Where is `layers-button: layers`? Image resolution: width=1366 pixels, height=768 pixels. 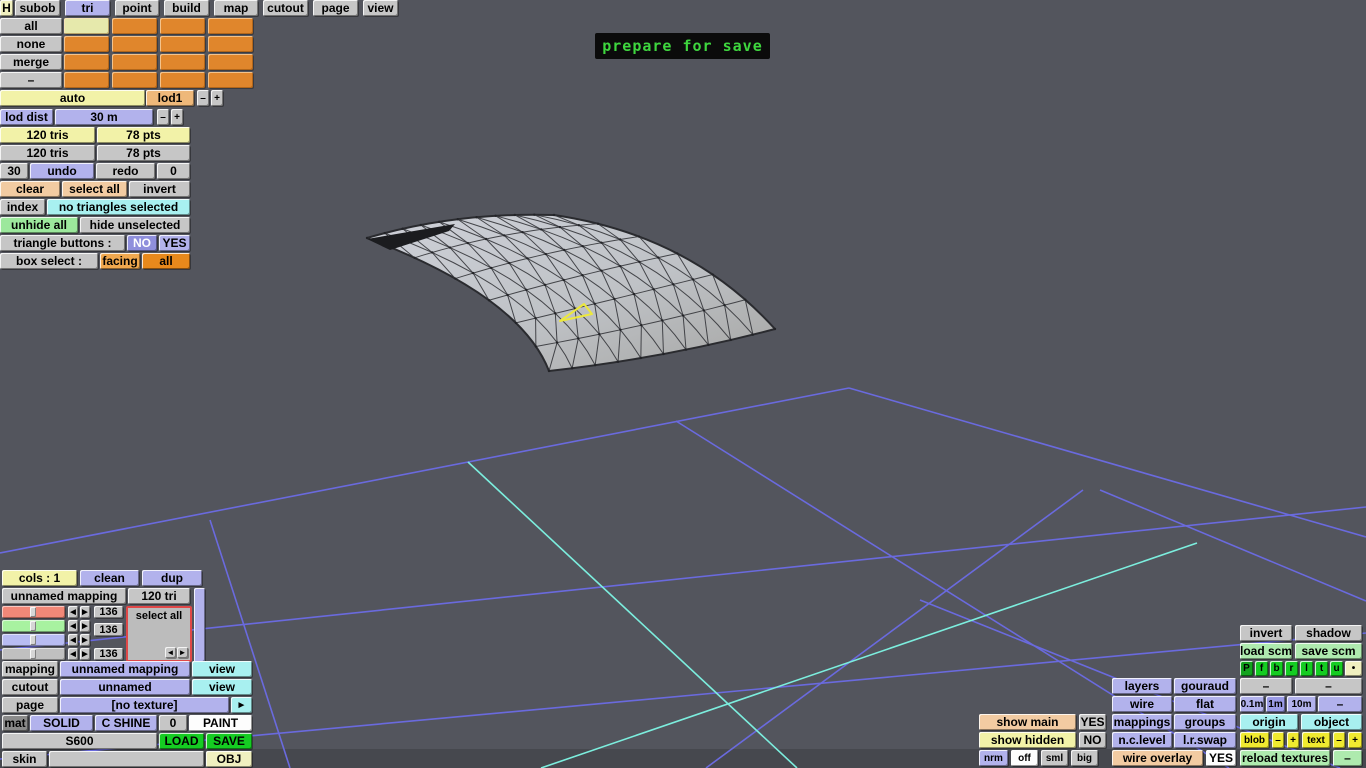
layers-button: layers is located at coordinates (1142, 686).